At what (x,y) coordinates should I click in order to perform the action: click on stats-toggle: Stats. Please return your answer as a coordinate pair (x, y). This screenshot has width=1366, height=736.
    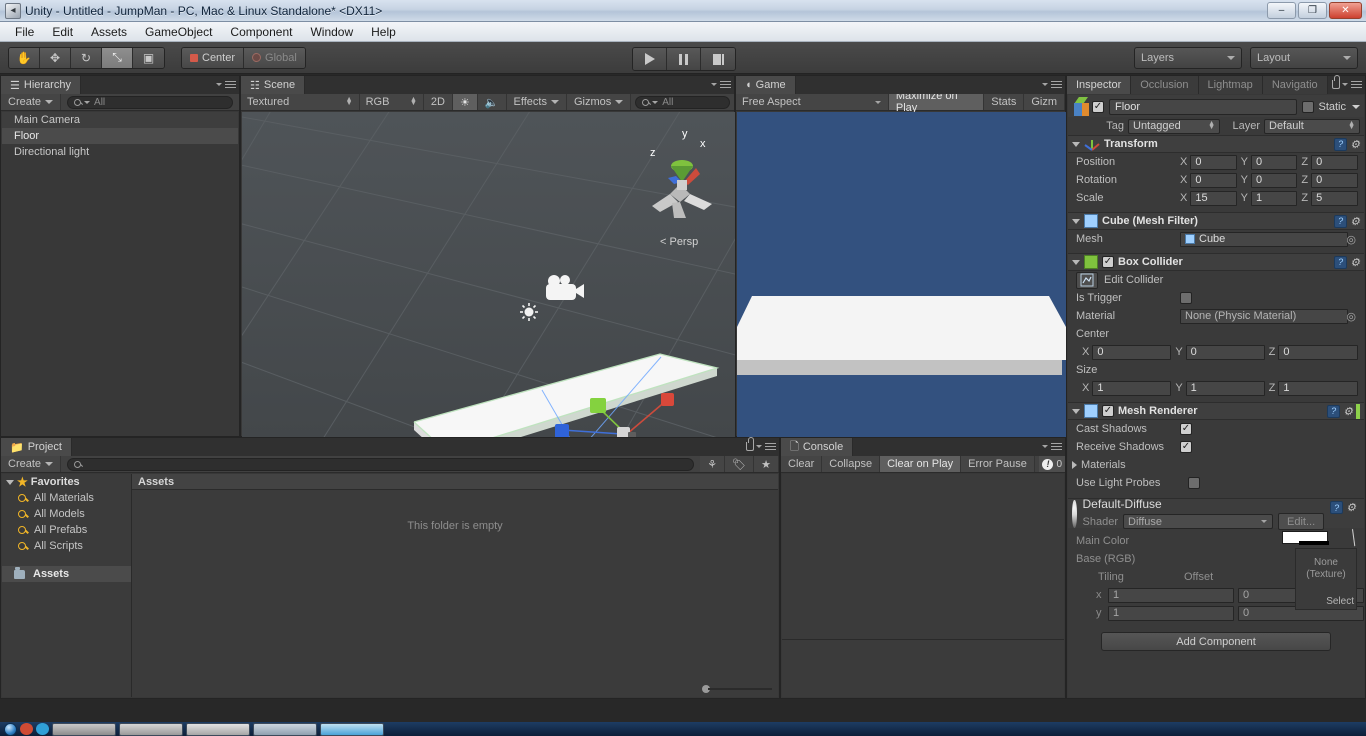
    Looking at the image, I should click on (1004, 102).